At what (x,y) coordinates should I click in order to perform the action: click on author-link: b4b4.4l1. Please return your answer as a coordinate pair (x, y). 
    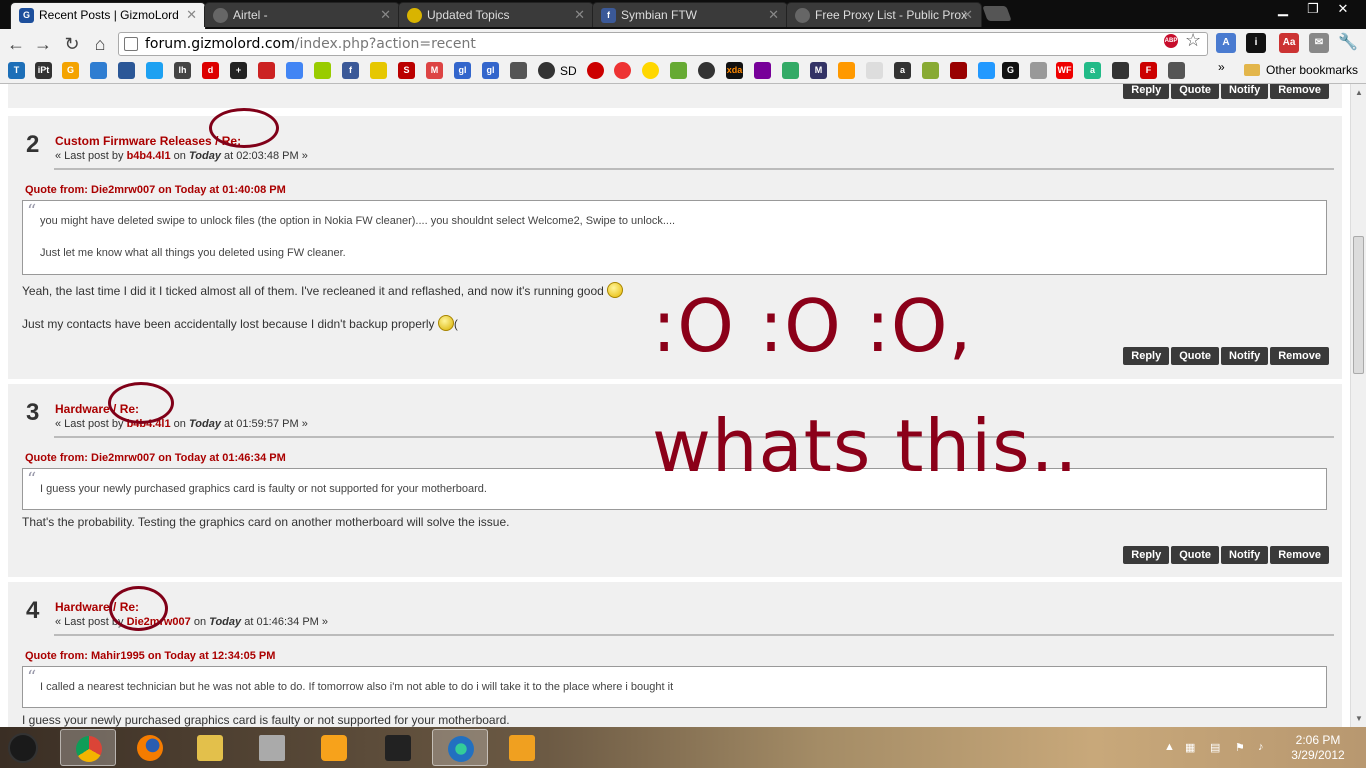
    Looking at the image, I should click on (149, 156).